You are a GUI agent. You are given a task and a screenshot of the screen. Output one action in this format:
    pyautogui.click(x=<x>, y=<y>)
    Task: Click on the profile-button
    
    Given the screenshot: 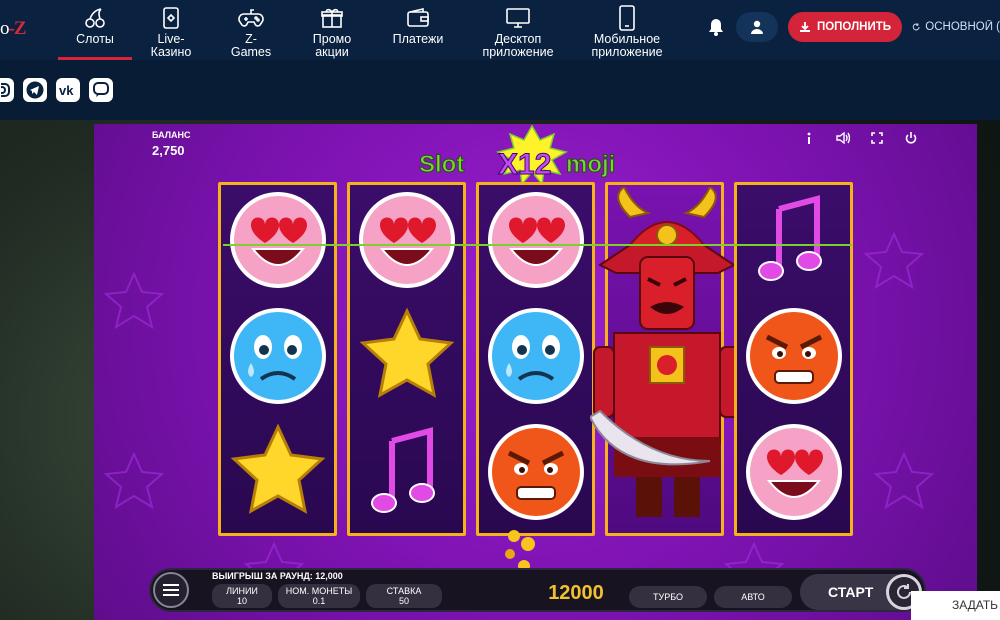 What is the action you would take?
    pyautogui.click(x=757, y=27)
    